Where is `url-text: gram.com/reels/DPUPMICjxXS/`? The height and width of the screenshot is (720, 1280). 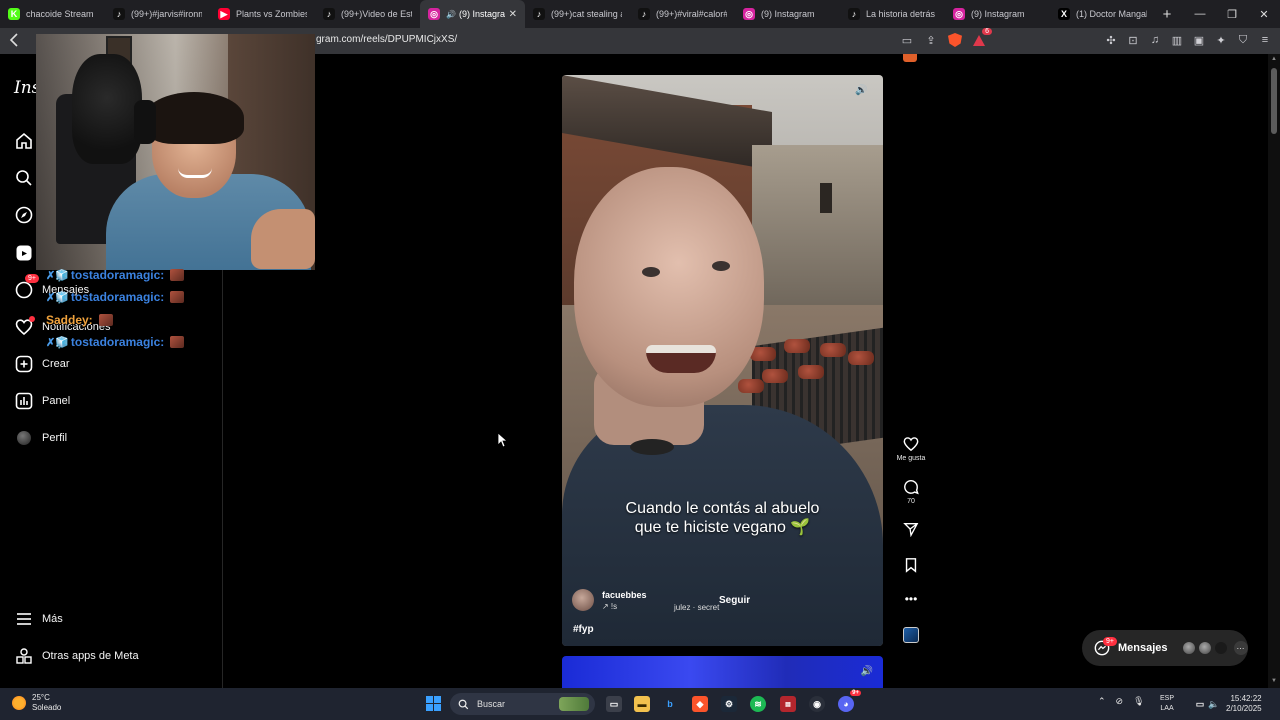 url-text: gram.com/reels/DPUPMICjxXS/ is located at coordinates (386, 39).